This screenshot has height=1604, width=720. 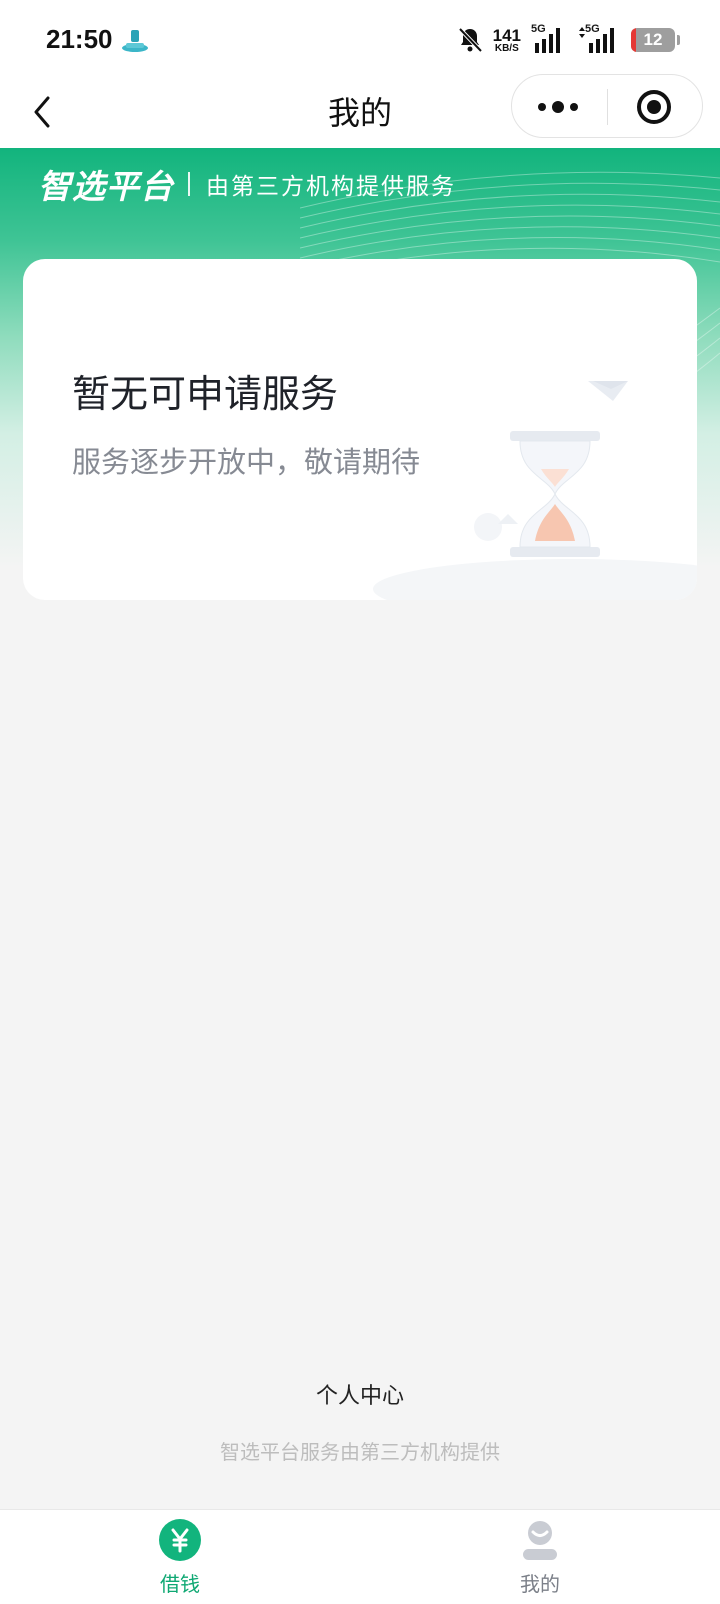 I want to click on brand-header: 智选平台 由第三方机构提供服务, so click(x=247, y=184).